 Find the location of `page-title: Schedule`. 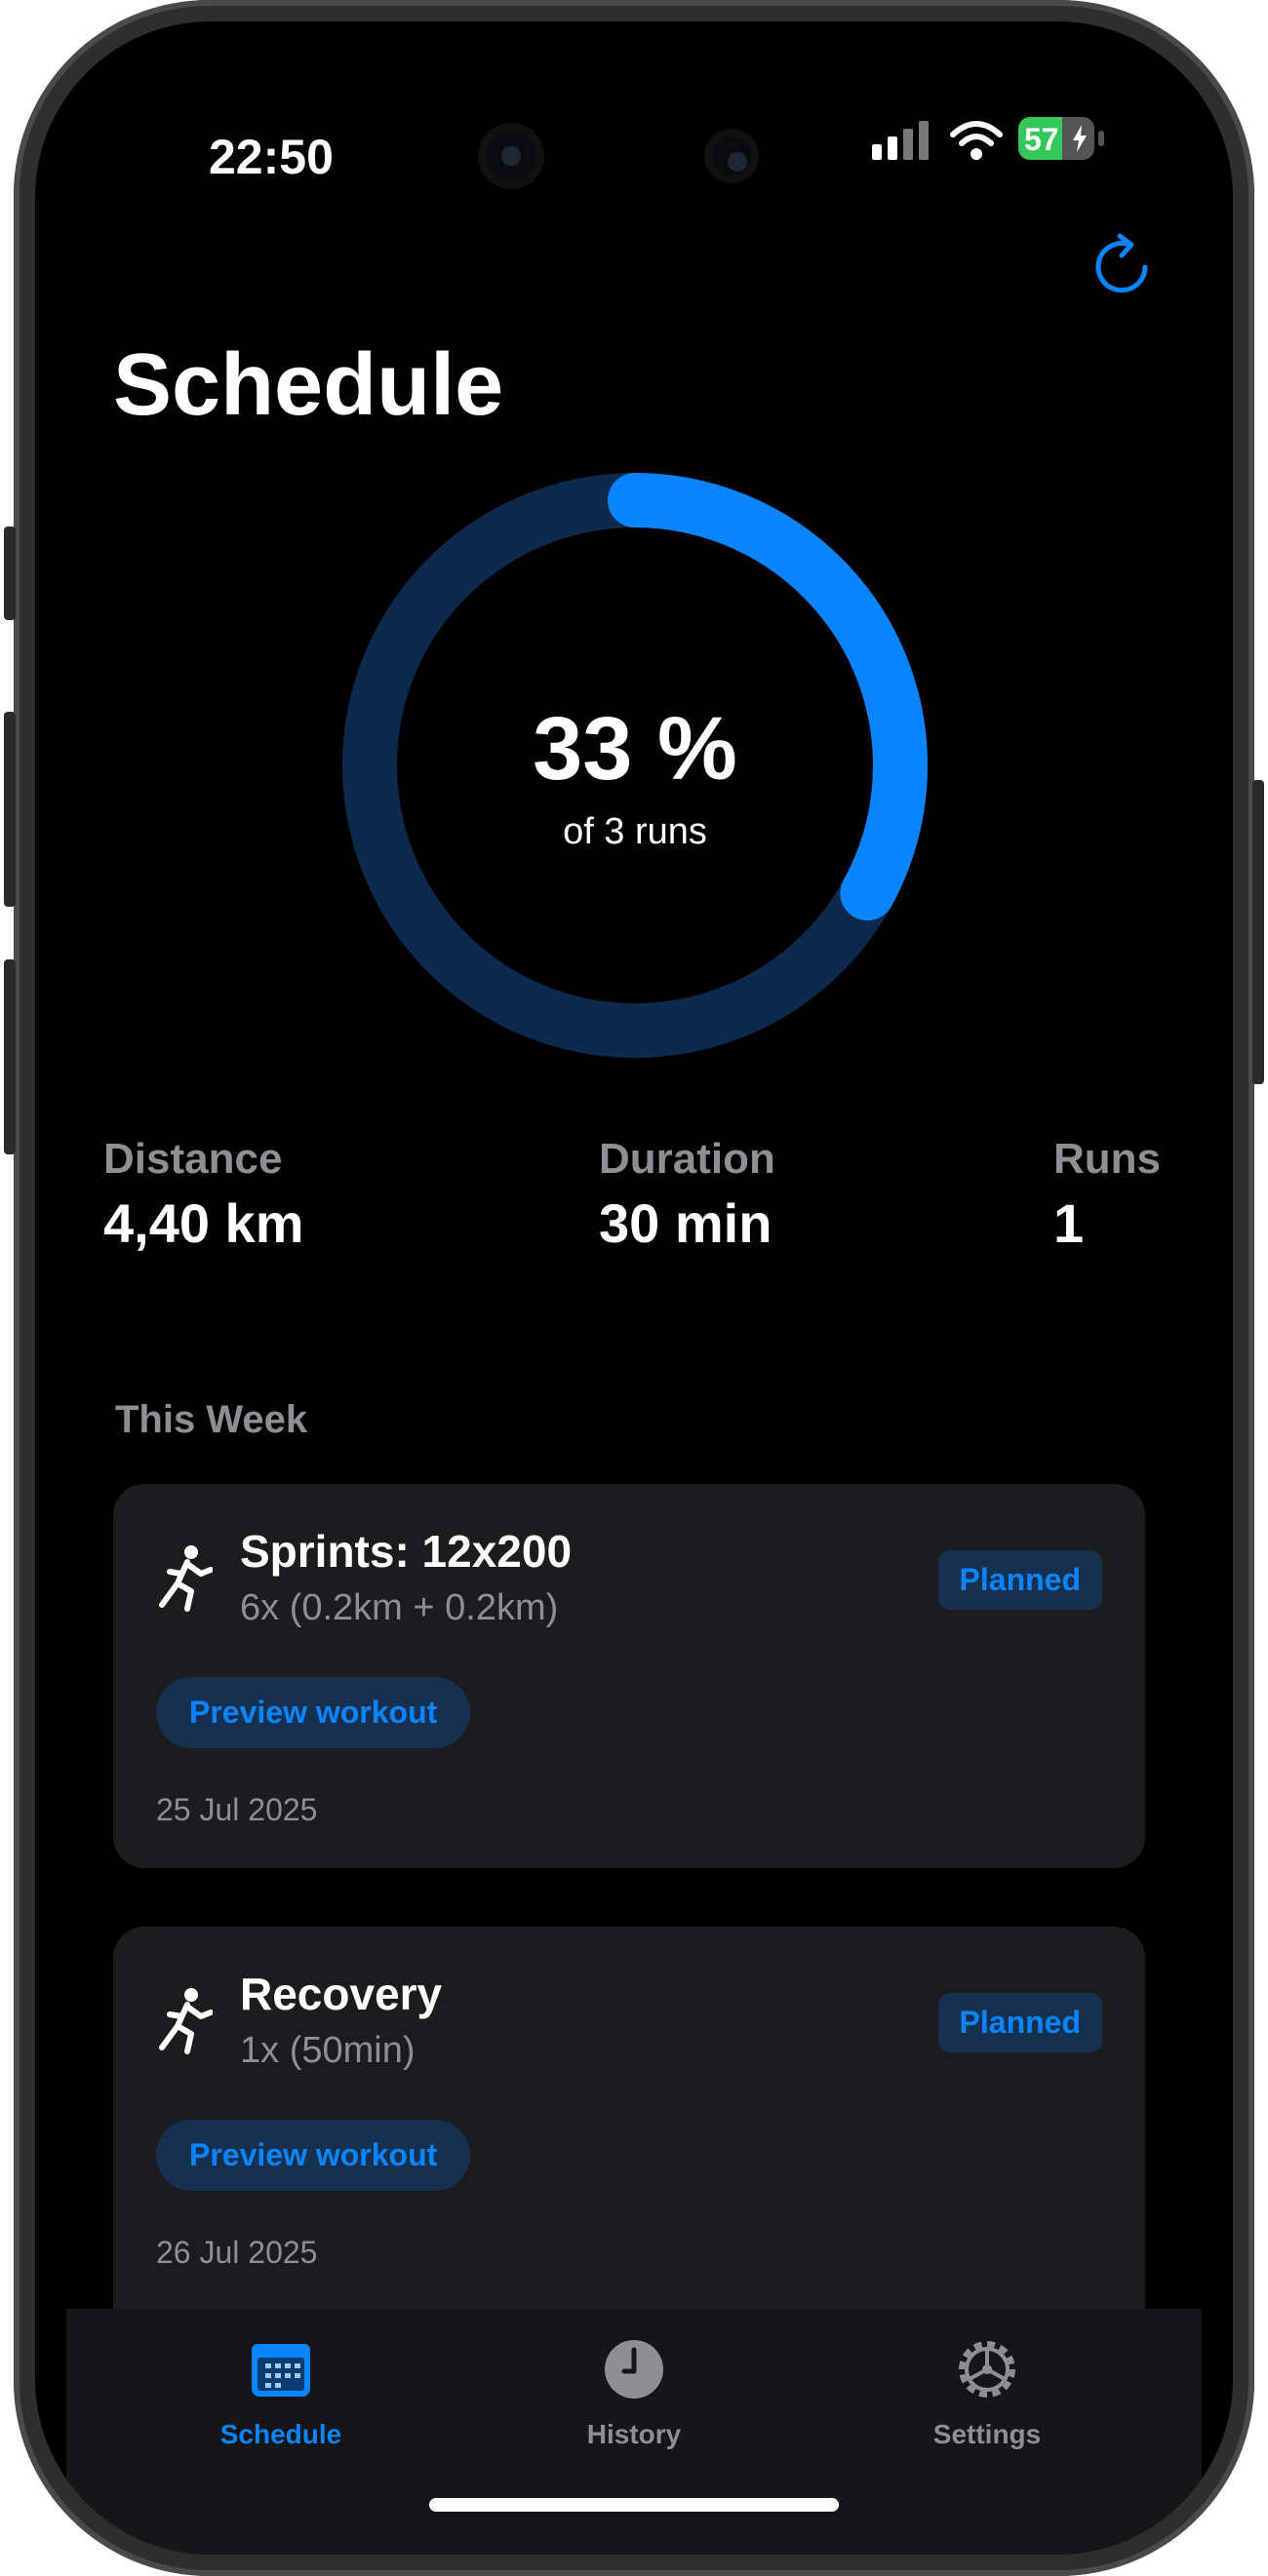

page-title: Schedule is located at coordinates (309, 385).